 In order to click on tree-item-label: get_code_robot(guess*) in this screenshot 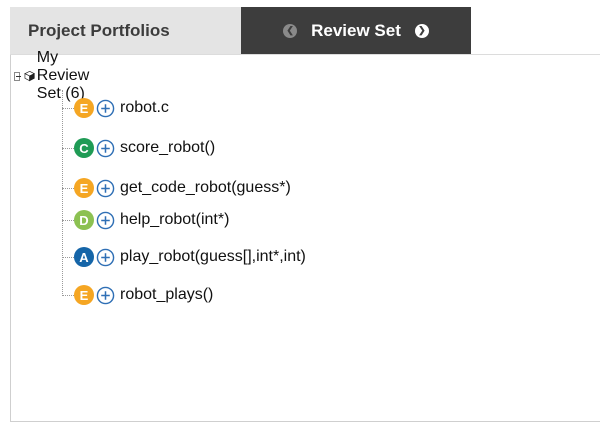, I will do `click(205, 187)`.